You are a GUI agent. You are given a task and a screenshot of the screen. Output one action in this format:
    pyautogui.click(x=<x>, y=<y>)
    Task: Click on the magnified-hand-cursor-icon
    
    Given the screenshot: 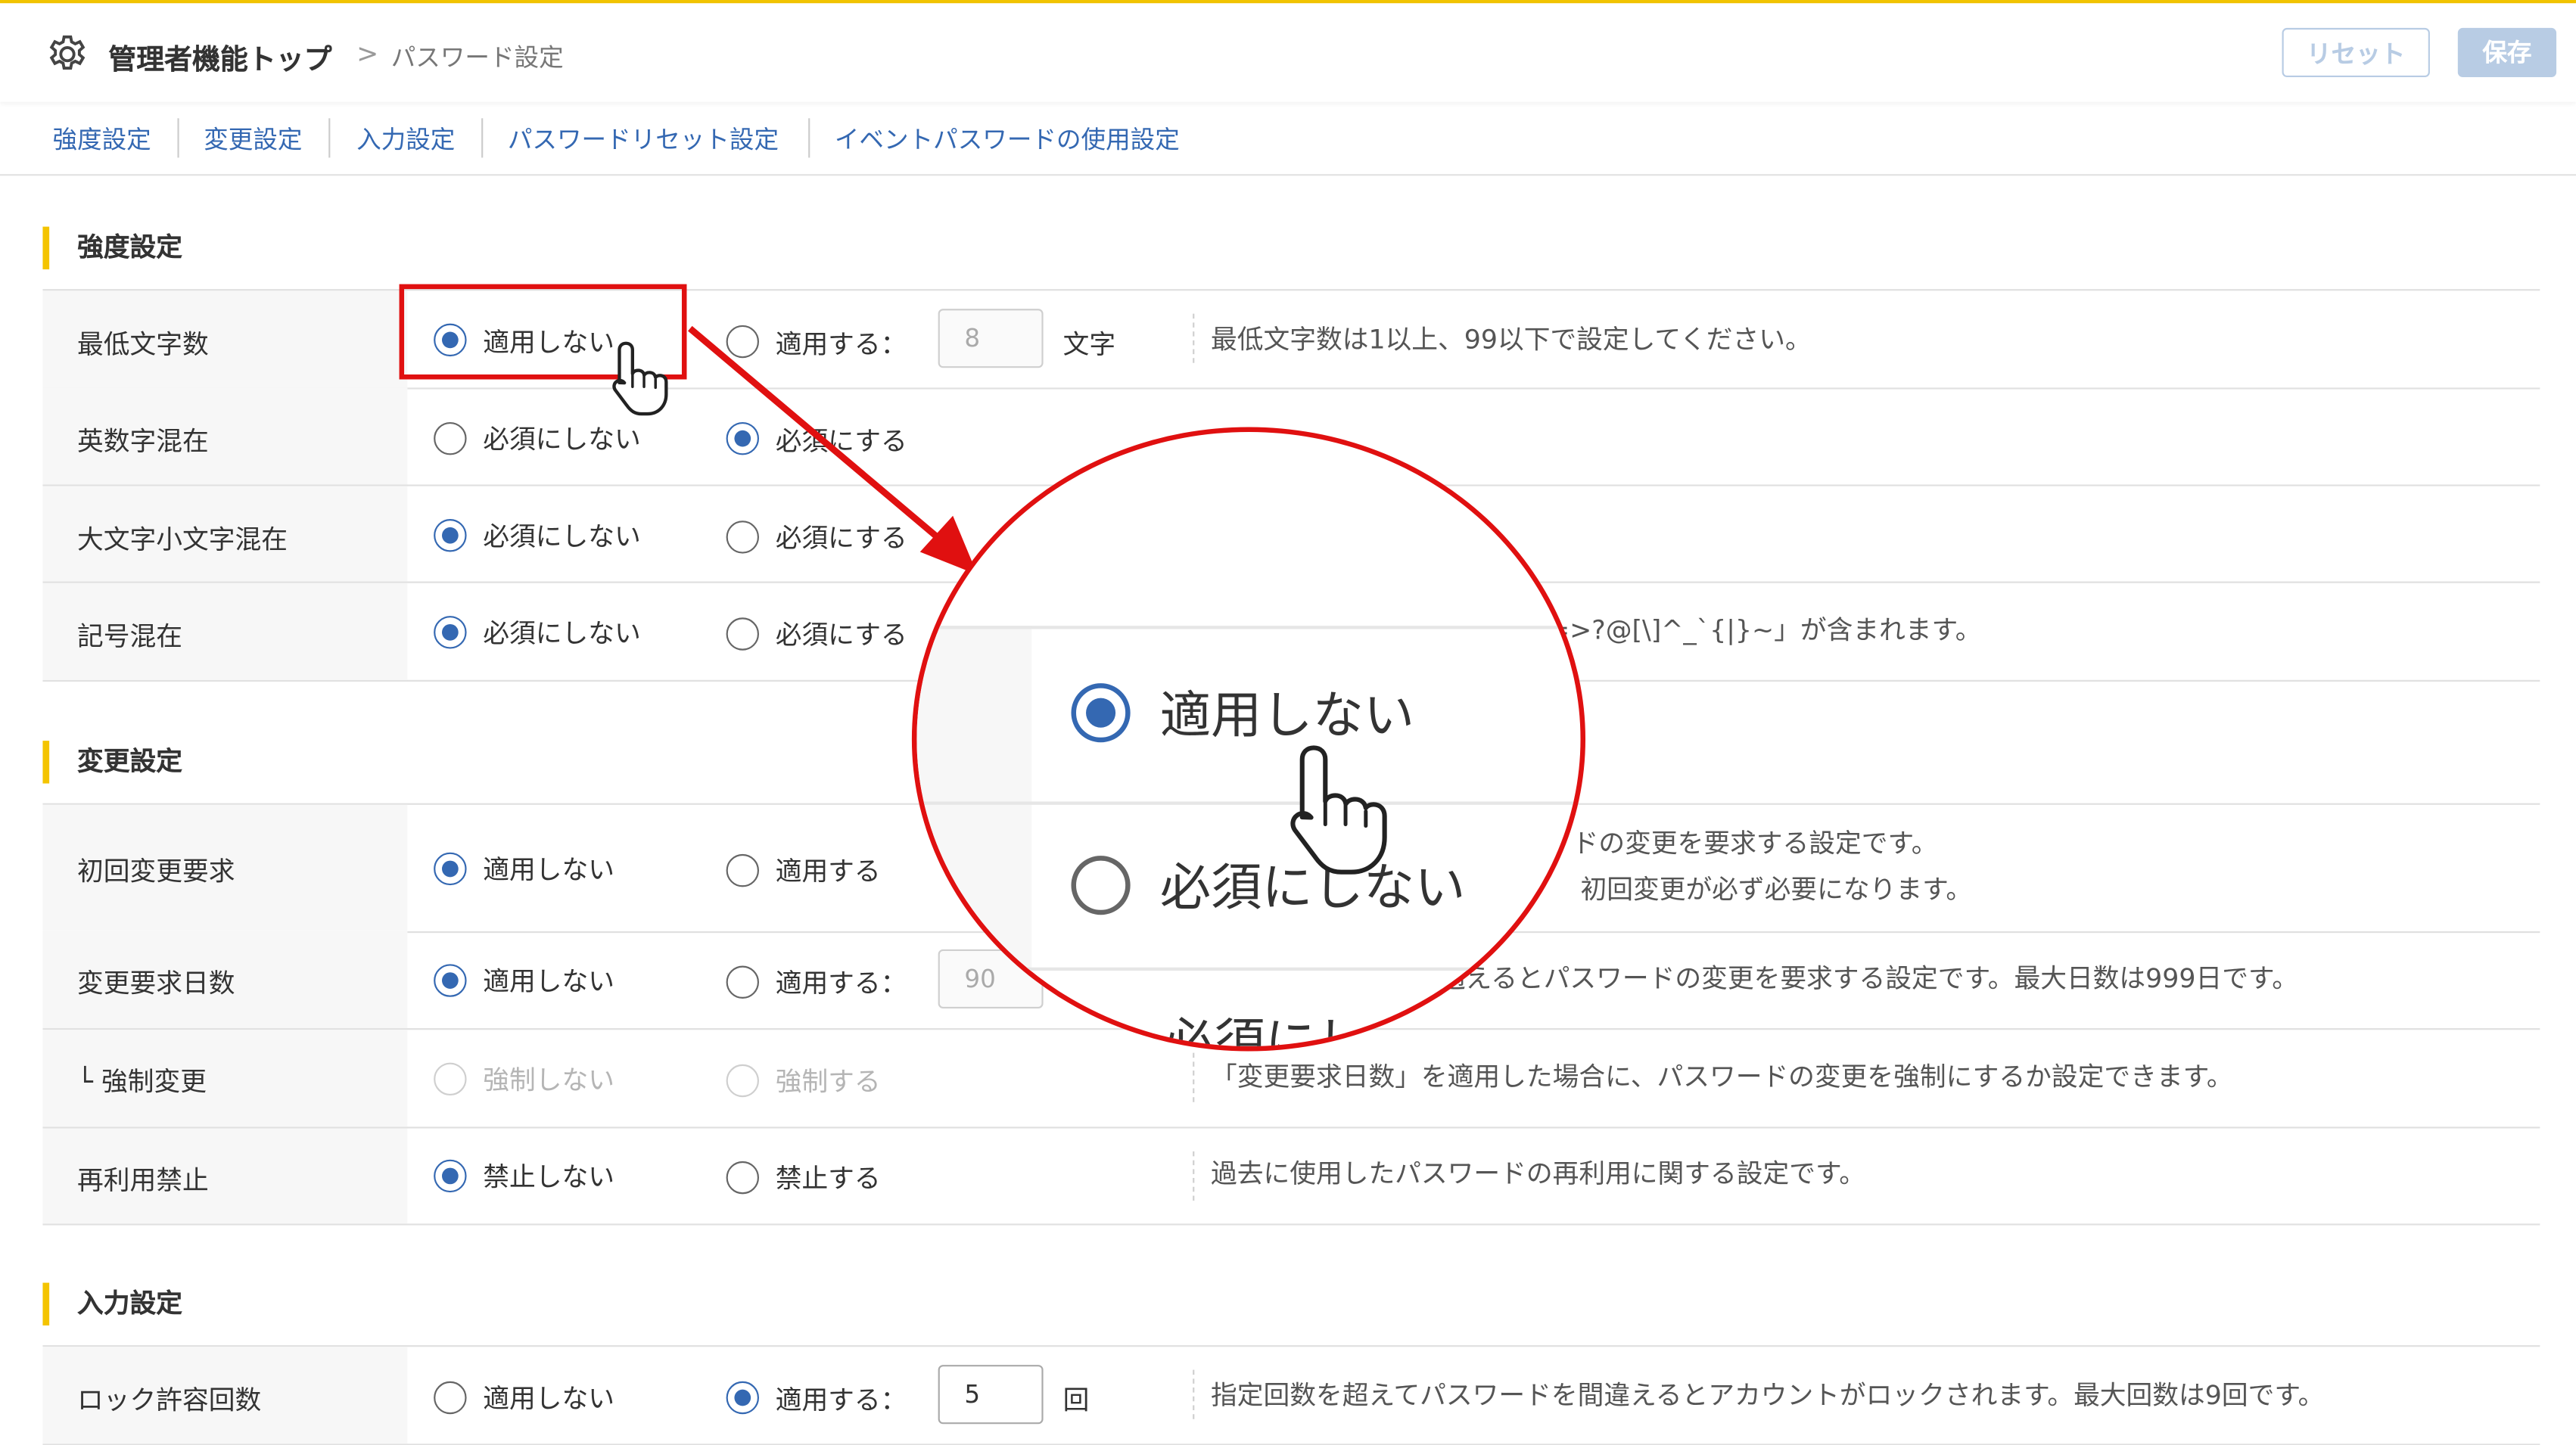 What is the action you would take?
    pyautogui.click(x=1338, y=810)
    